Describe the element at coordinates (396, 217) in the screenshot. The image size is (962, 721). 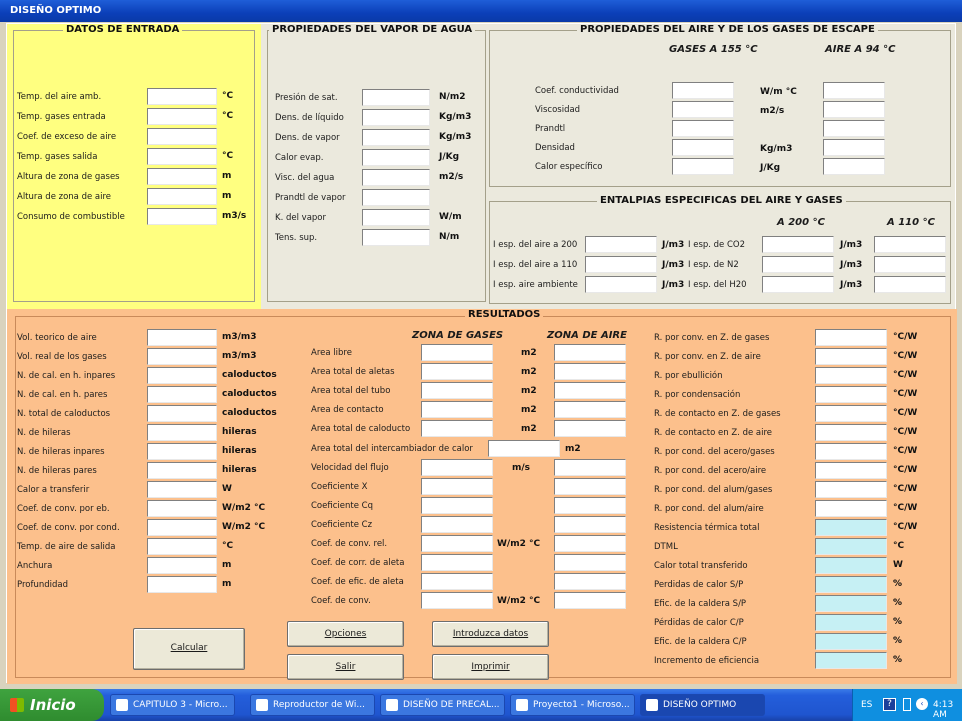
I see `vapor-row-6-field` at that location.